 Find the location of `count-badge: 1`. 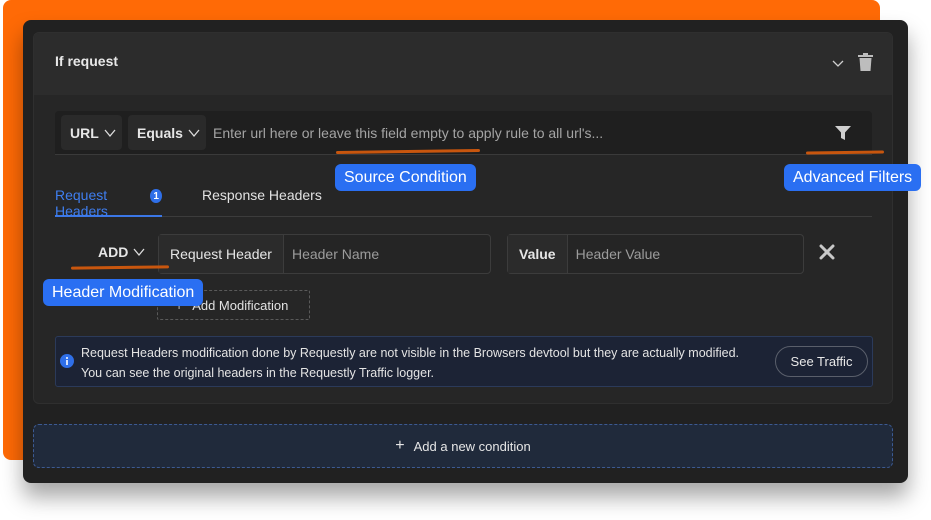

count-badge: 1 is located at coordinates (156, 196).